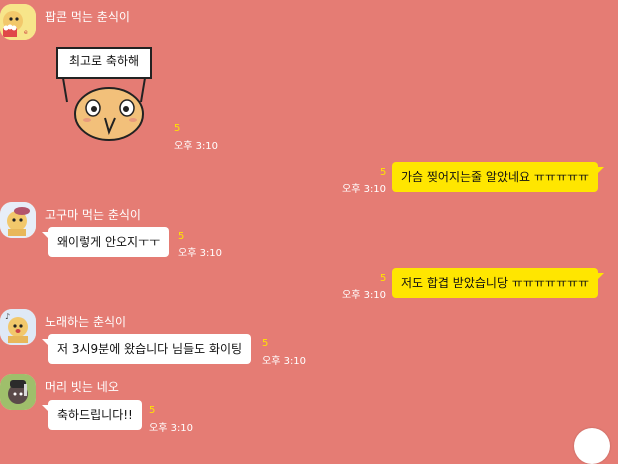 The height and width of the screenshot is (464, 618). I want to click on sender-name: 머리 빗는 네오, so click(82, 387).